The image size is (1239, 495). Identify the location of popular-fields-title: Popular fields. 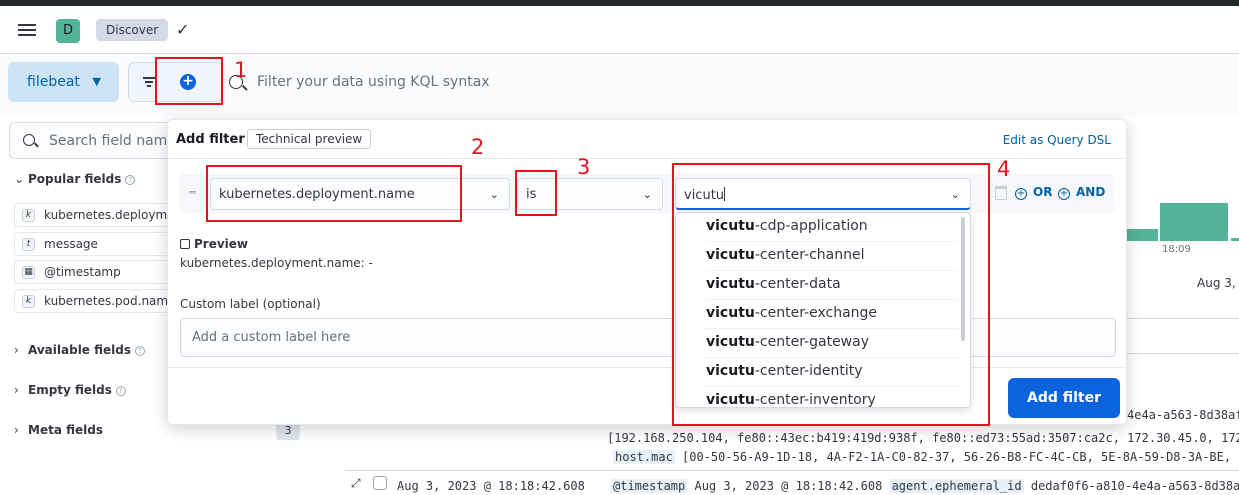
(75, 179).